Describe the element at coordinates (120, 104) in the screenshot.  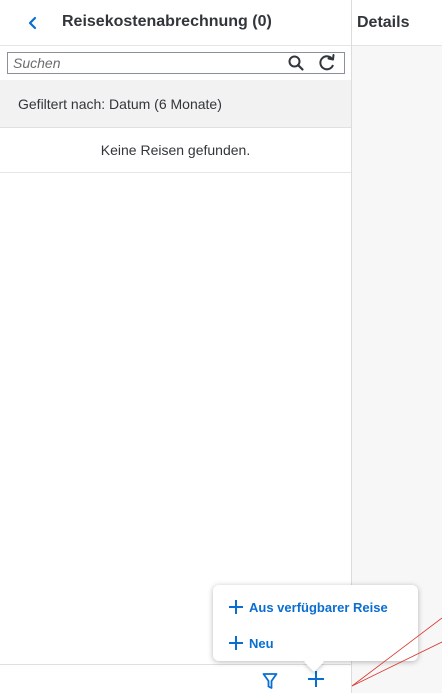
I see `filter-info-text: Gefiltert nach: Datum (6 Monate)` at that location.